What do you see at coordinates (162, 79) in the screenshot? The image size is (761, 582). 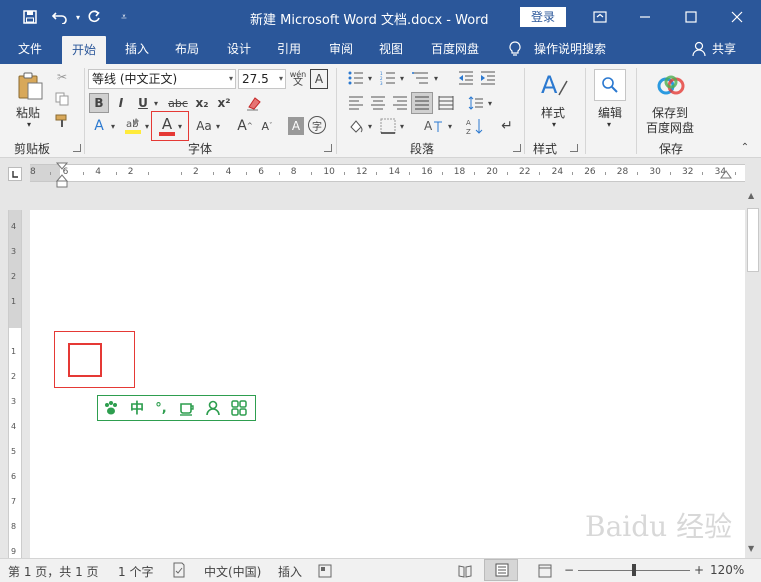 I see `font-name-combo: 等线 (中文正文) ▾` at bounding box center [162, 79].